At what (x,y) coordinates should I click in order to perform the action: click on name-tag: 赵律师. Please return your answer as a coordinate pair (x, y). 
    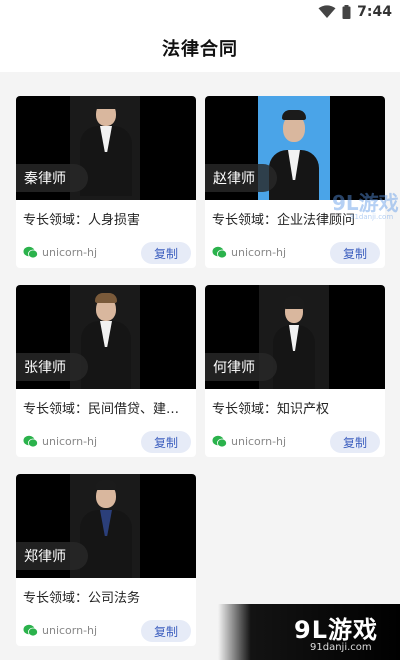
    Looking at the image, I should click on (241, 178).